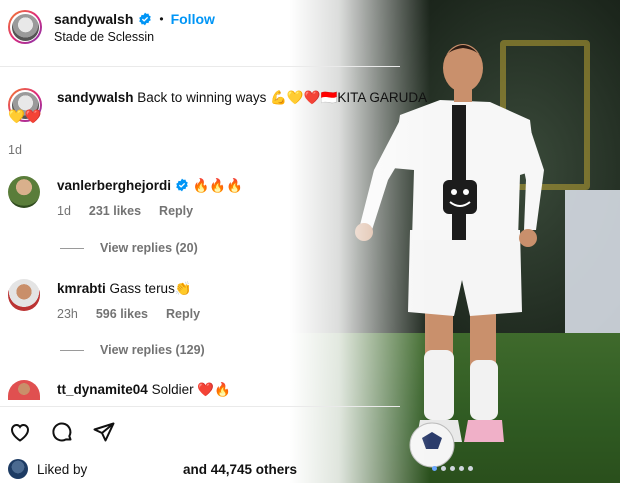  What do you see at coordinates (134, 37) in the screenshot?
I see `location-link: Stade de Sclessin` at bounding box center [134, 37].